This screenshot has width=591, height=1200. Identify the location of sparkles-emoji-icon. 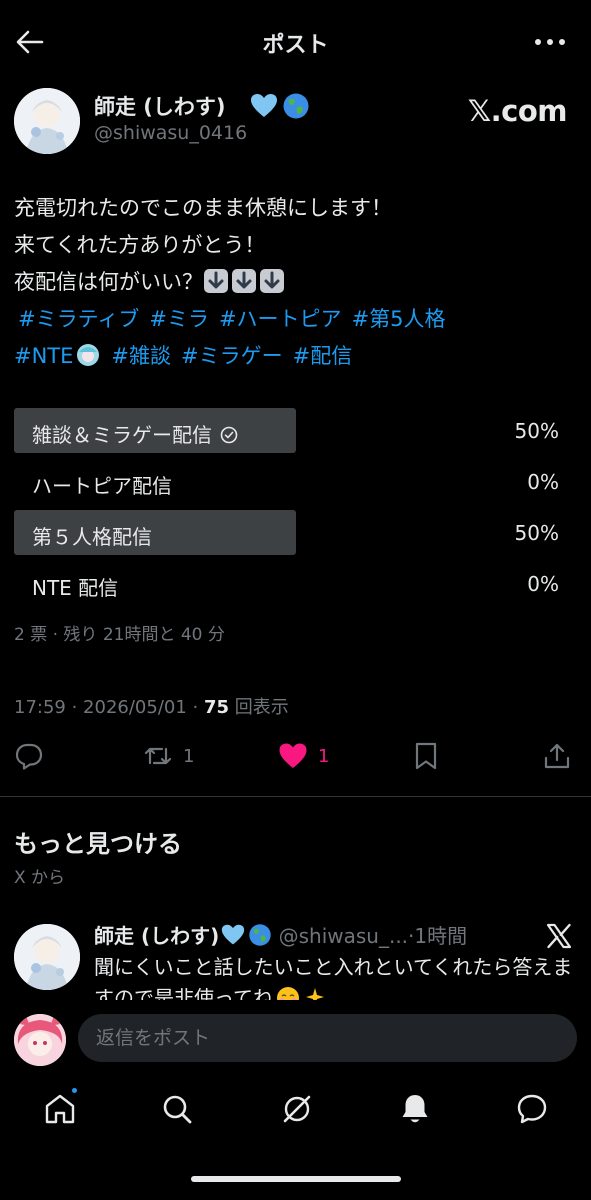
(315, 994).